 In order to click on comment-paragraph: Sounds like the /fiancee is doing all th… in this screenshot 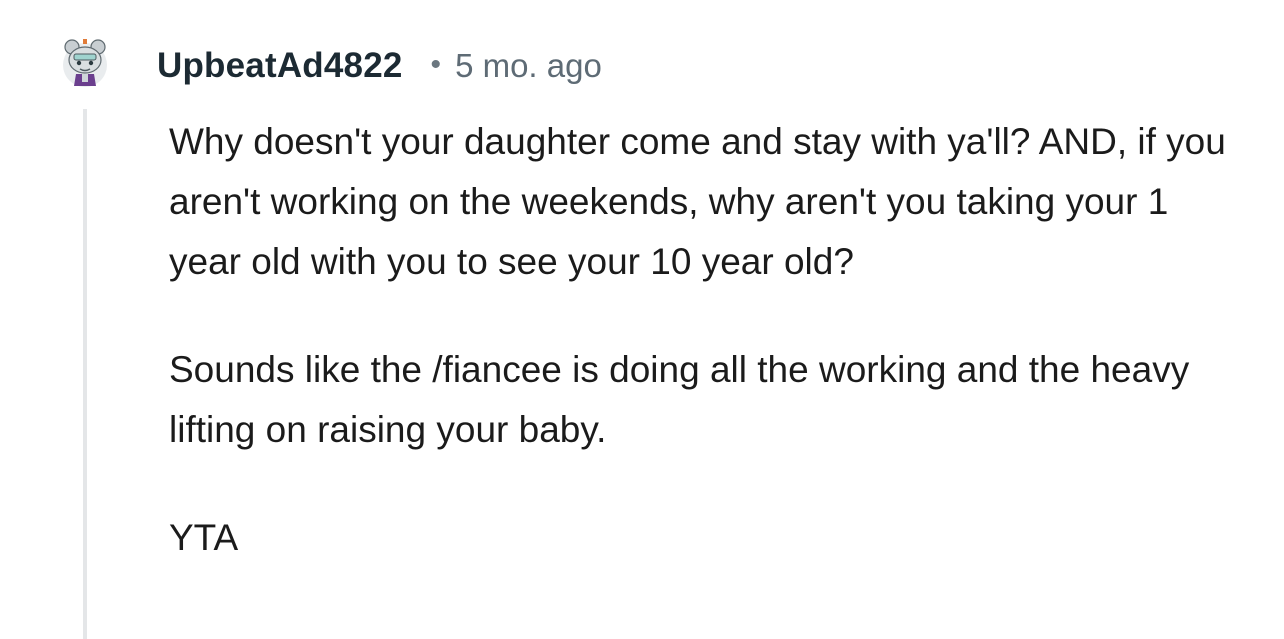, I will do `click(679, 399)`.